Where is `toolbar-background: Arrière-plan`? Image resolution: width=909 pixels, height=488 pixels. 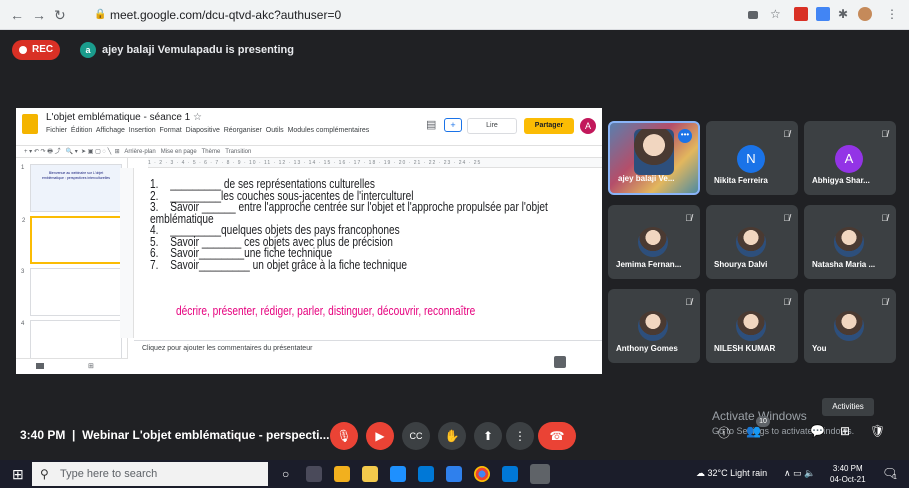 toolbar-background: Arrière-plan is located at coordinates (139, 152).